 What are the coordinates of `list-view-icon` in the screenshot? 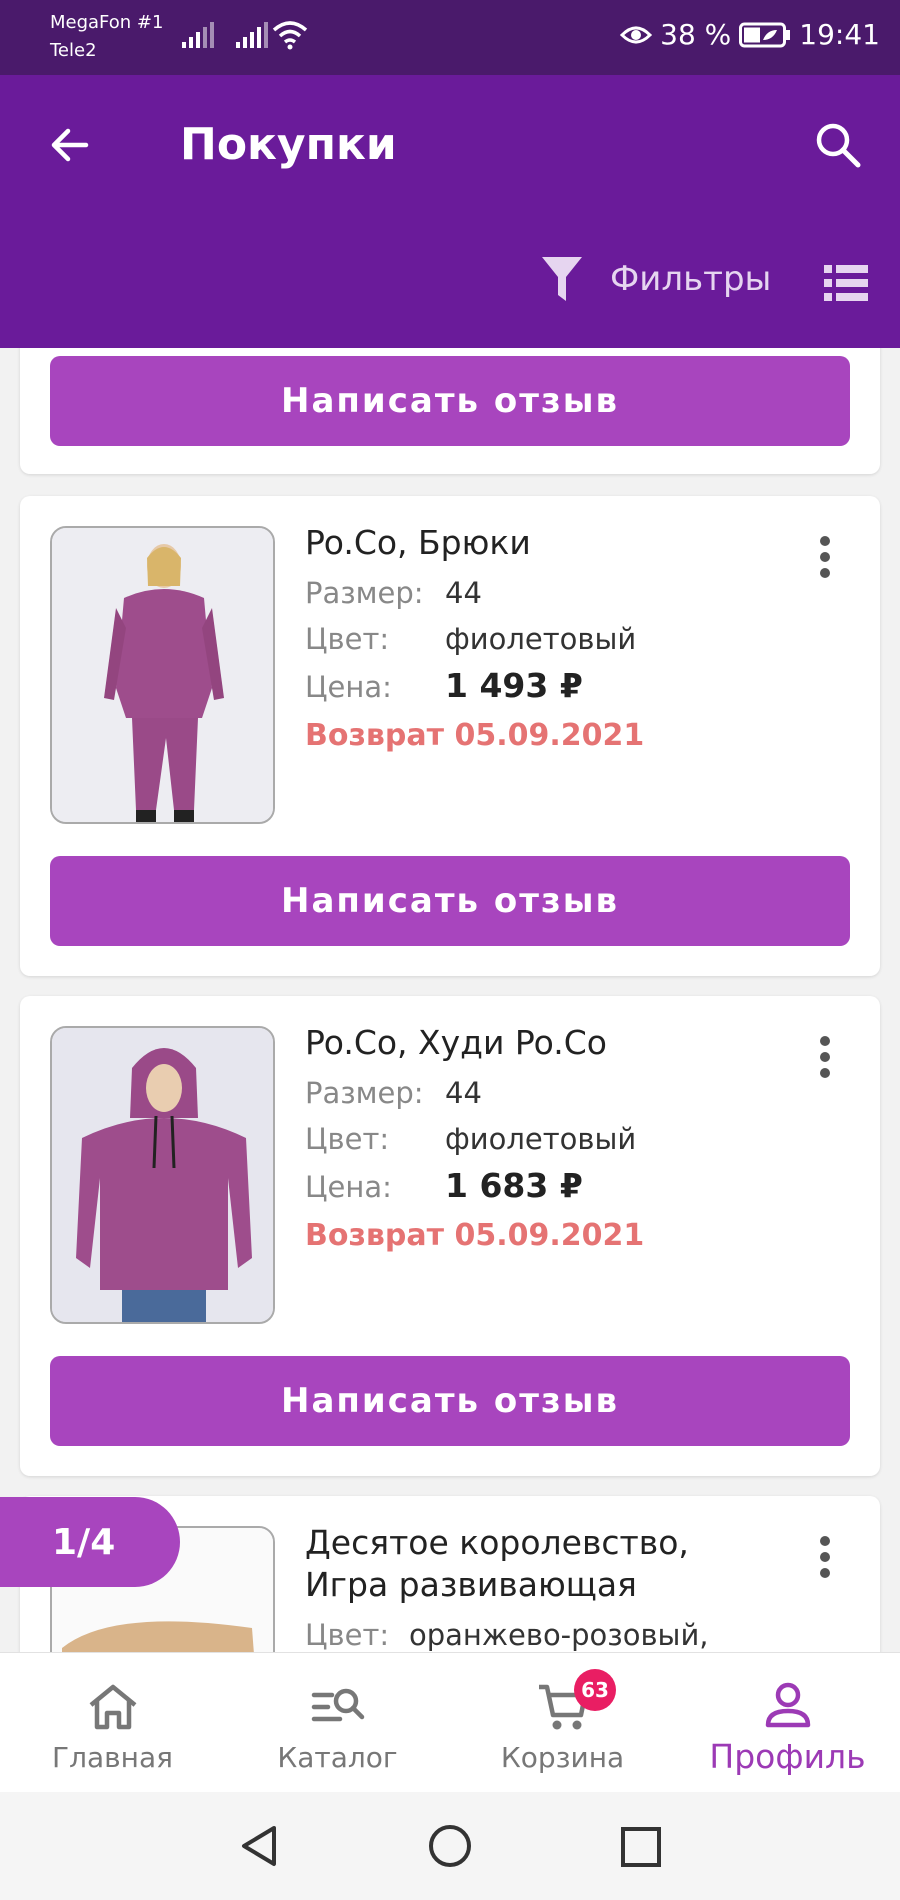 It's located at (846, 283).